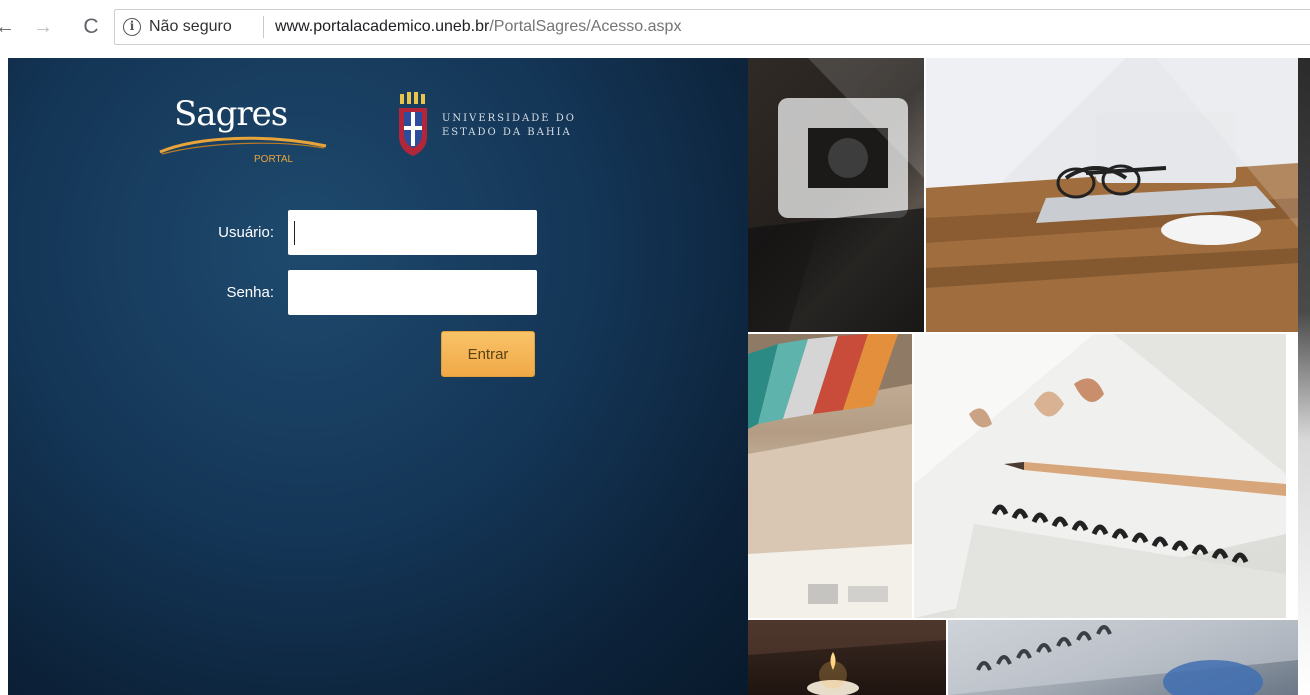 Image resolution: width=1310 pixels, height=695 pixels. I want to click on camera-photo, so click(836, 195).